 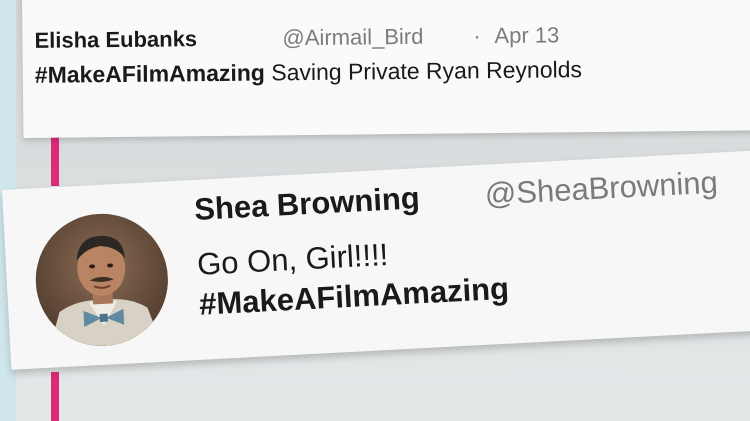 What do you see at coordinates (55, 396) in the screenshot?
I see `timeline-connector-bottom` at bounding box center [55, 396].